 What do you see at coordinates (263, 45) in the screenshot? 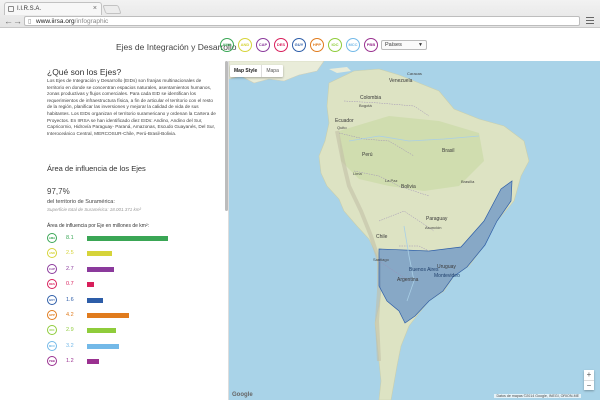
I see `eje-badge-cap: CAP` at bounding box center [263, 45].